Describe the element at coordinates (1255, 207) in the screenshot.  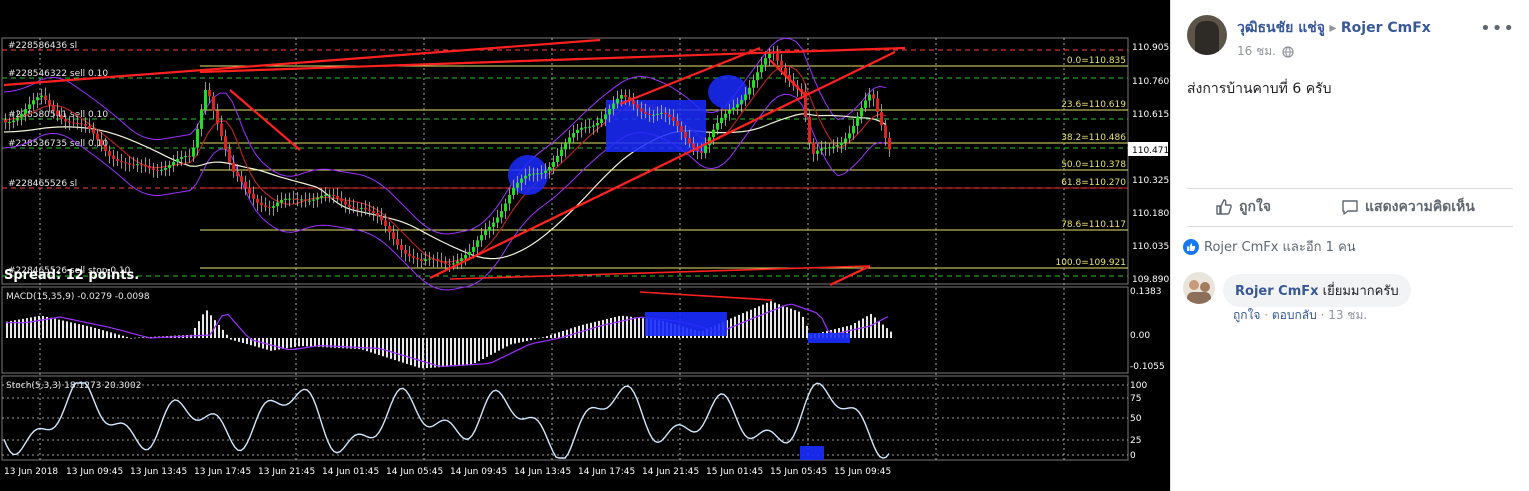
I see `like-button-label: ถูกใจ` at that location.